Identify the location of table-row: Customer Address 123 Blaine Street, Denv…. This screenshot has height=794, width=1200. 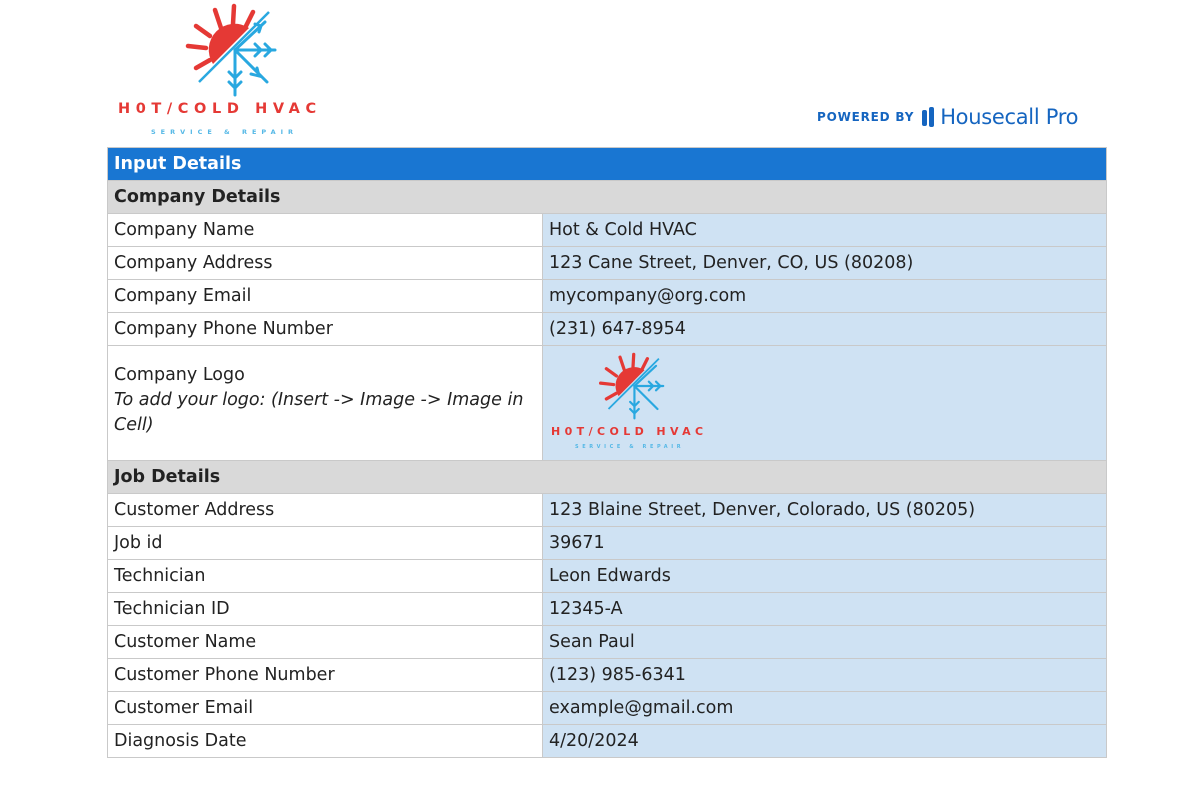
(607, 510).